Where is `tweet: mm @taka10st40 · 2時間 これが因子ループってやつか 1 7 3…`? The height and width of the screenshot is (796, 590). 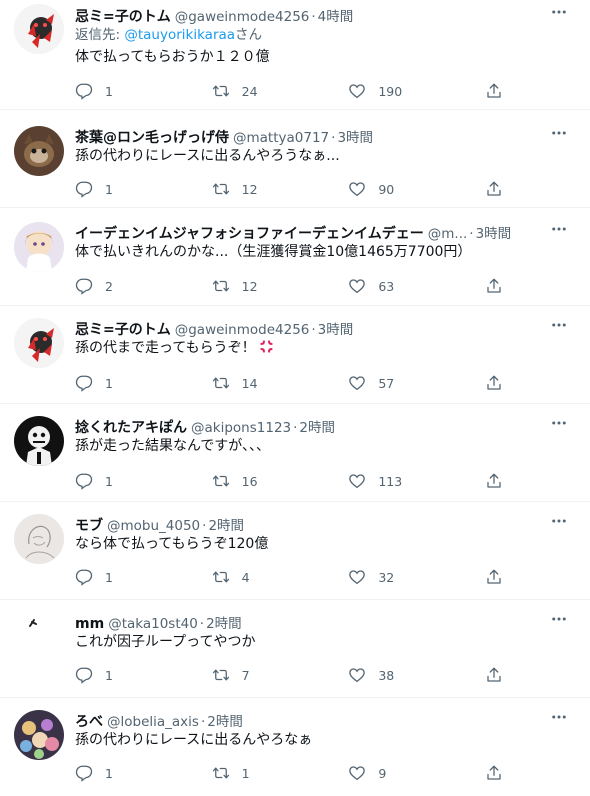
tweet: mm @taka10st40 · 2時間 これが因子ループってやつか 1 7 3… is located at coordinates (295, 649).